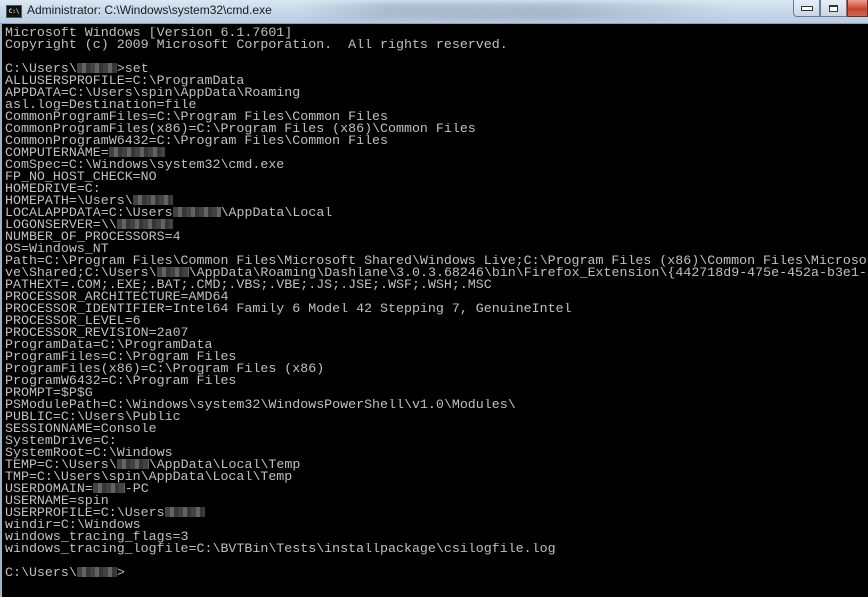  Describe the element at coordinates (436, 189) in the screenshot. I see `console-line: HOMEDRIVE=C:` at that location.